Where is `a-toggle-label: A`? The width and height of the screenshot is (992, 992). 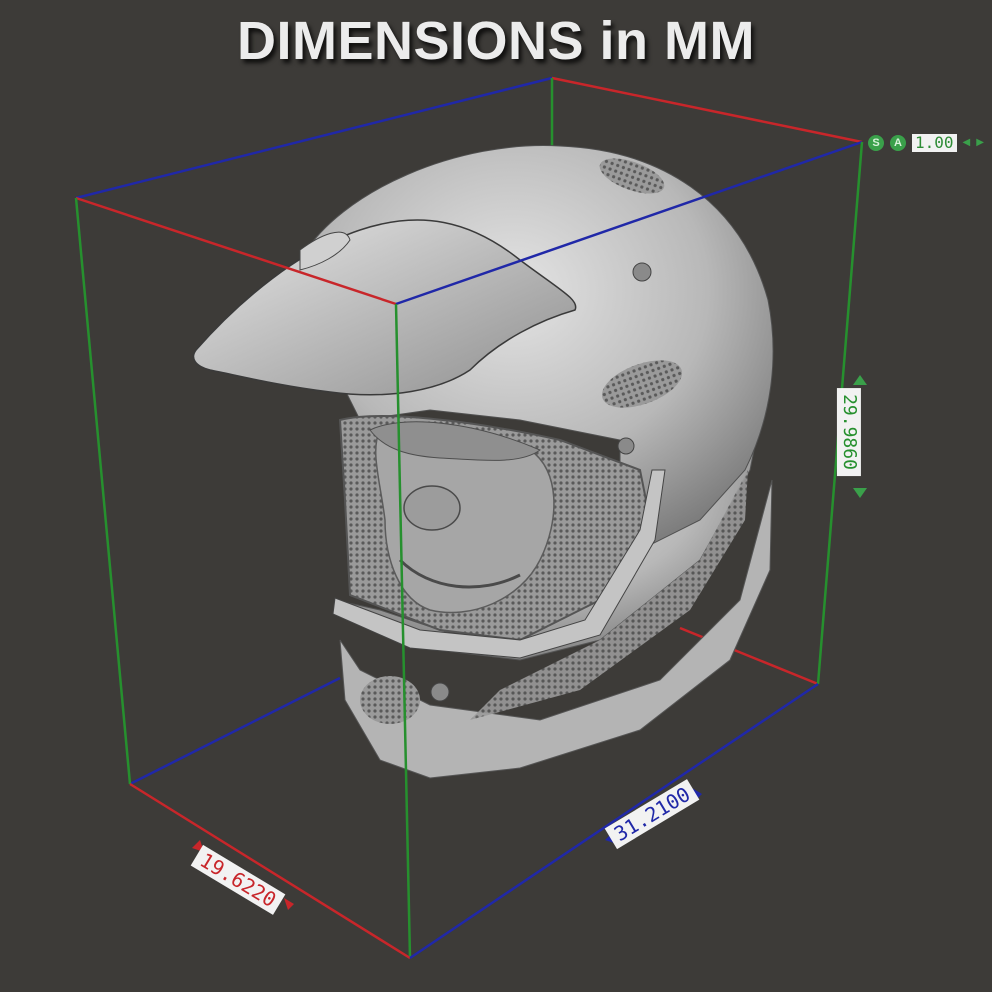
a-toggle-label: A is located at coordinates (898, 143).